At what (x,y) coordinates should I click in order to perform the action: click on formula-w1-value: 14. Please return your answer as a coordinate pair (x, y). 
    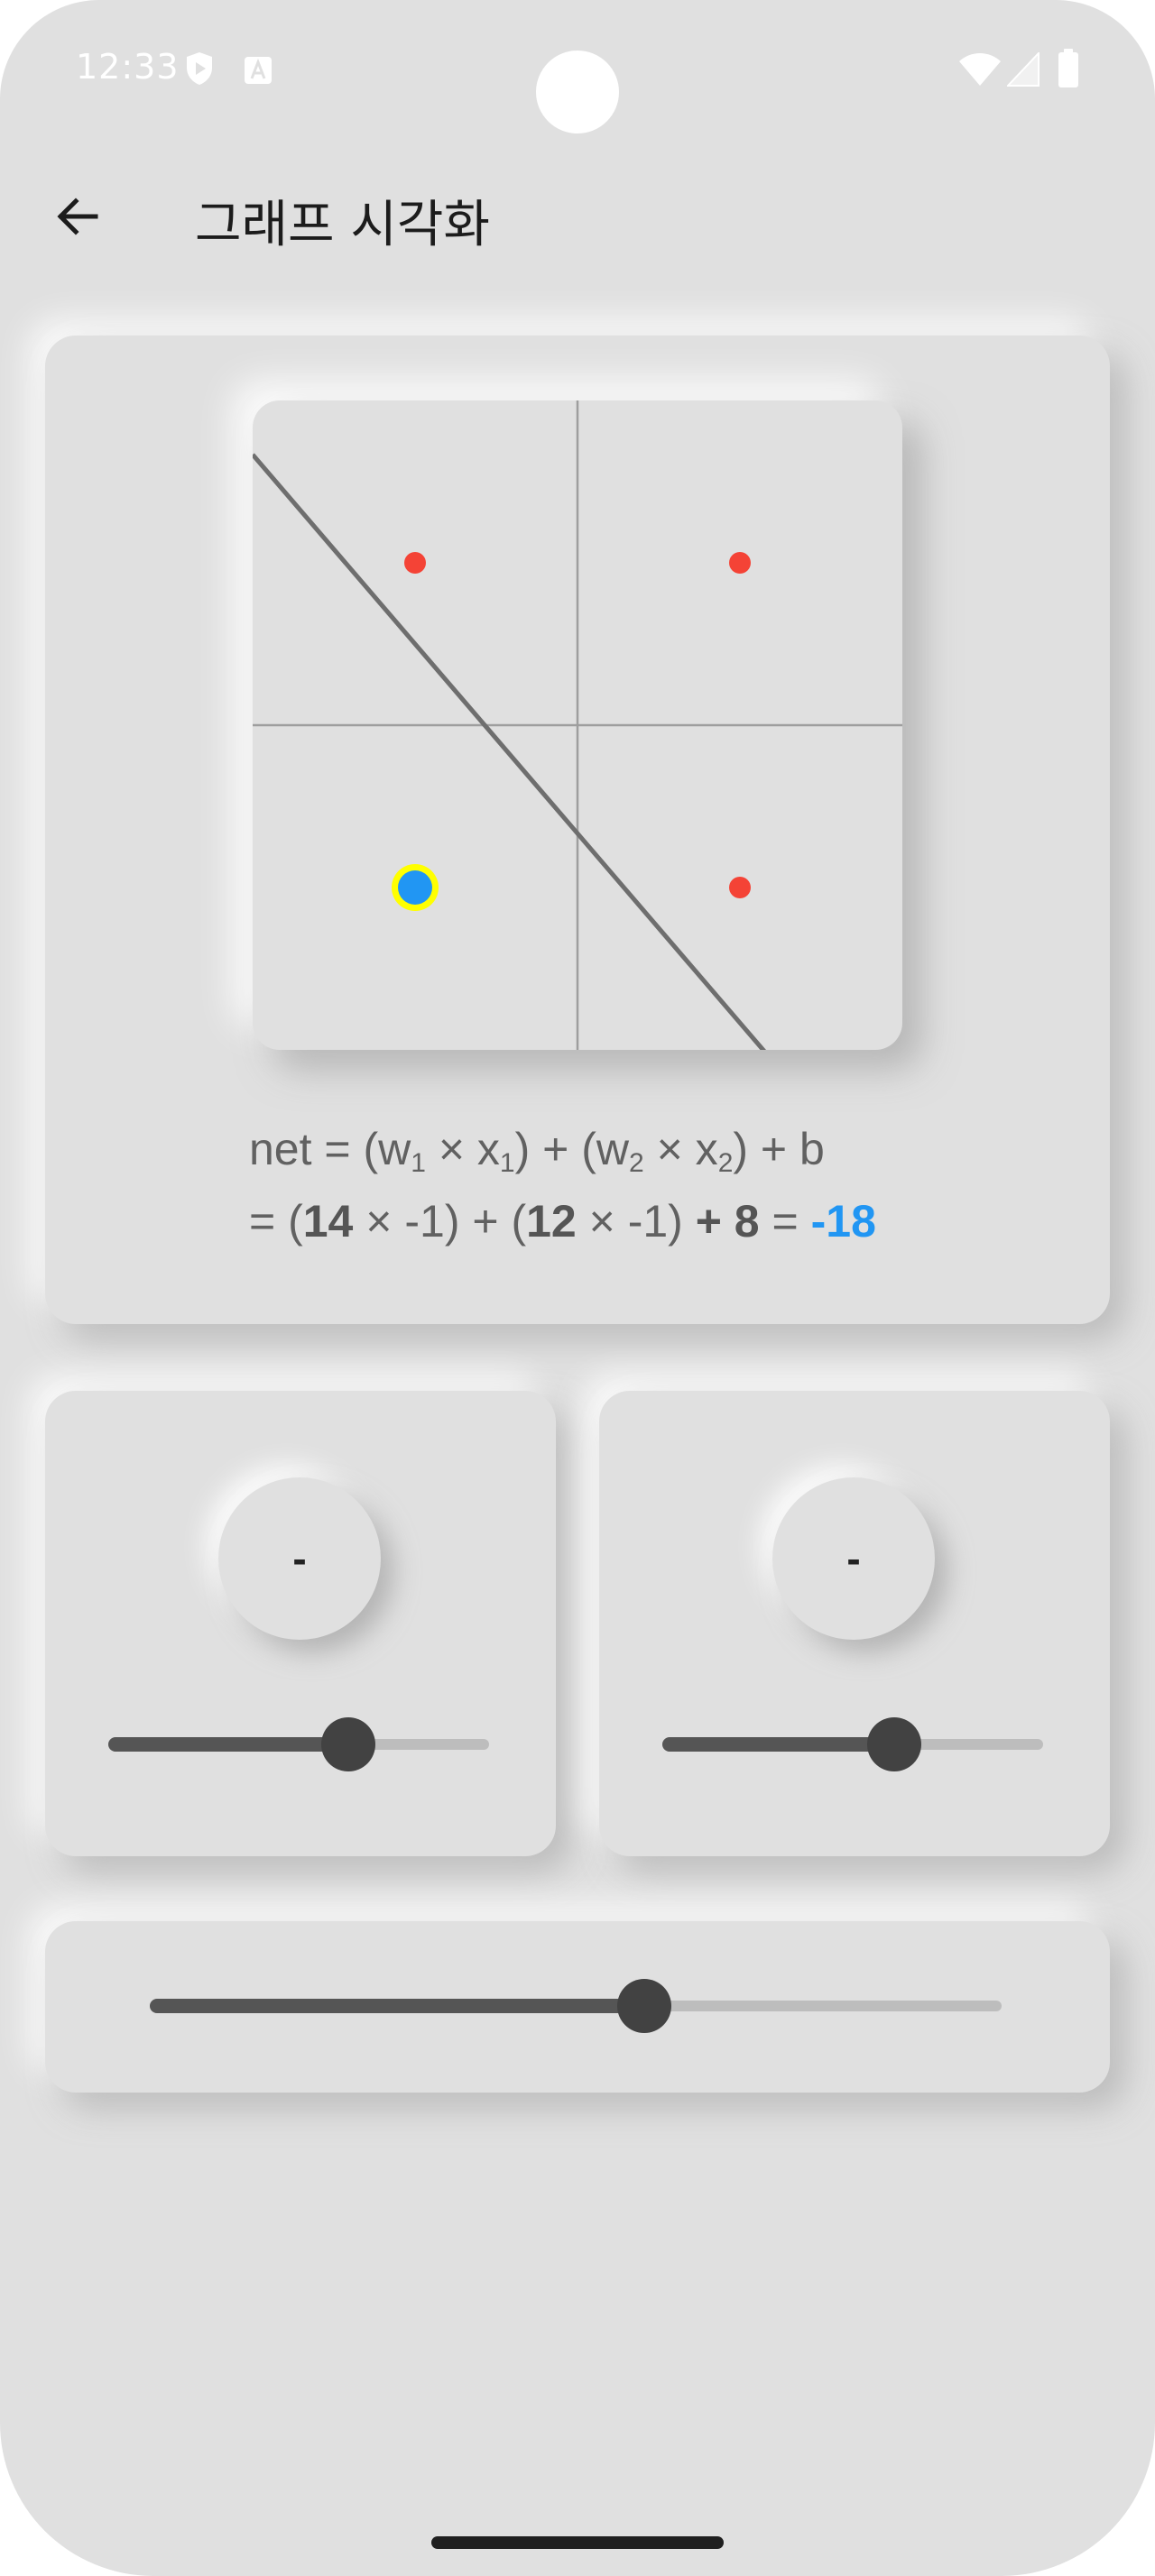
    Looking at the image, I should click on (328, 1221).